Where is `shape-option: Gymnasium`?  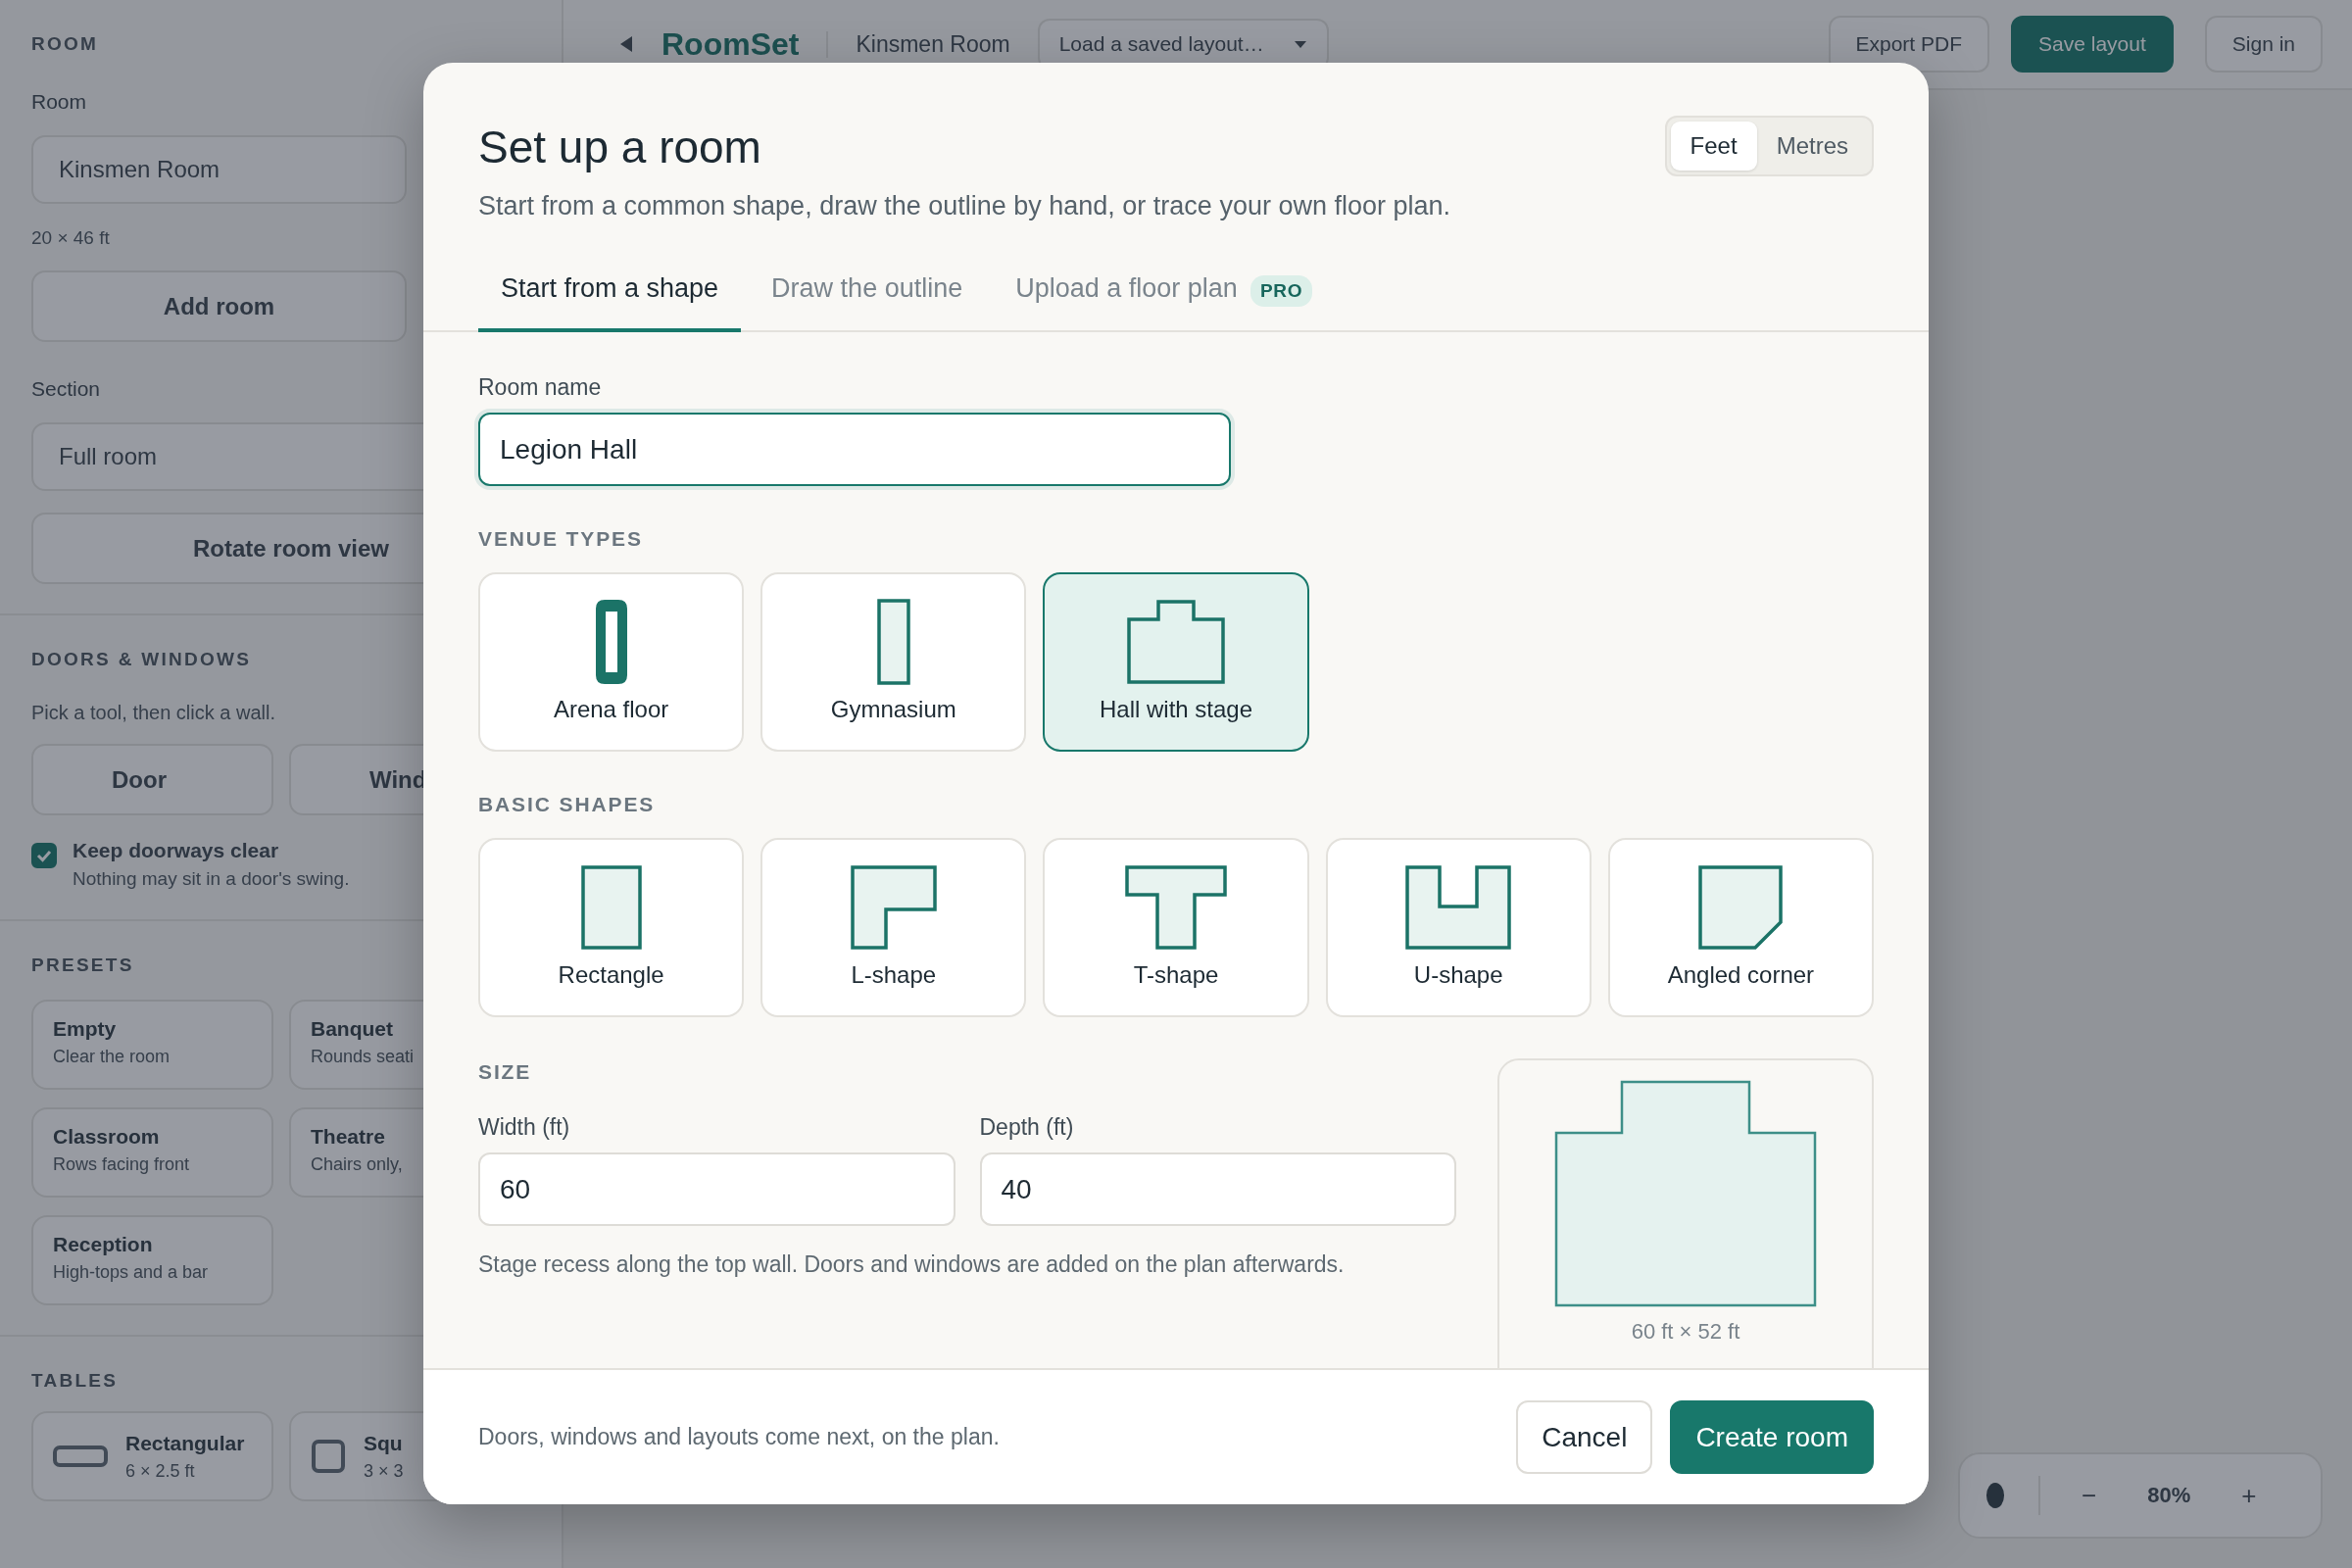 shape-option: Gymnasium is located at coordinates (893, 662).